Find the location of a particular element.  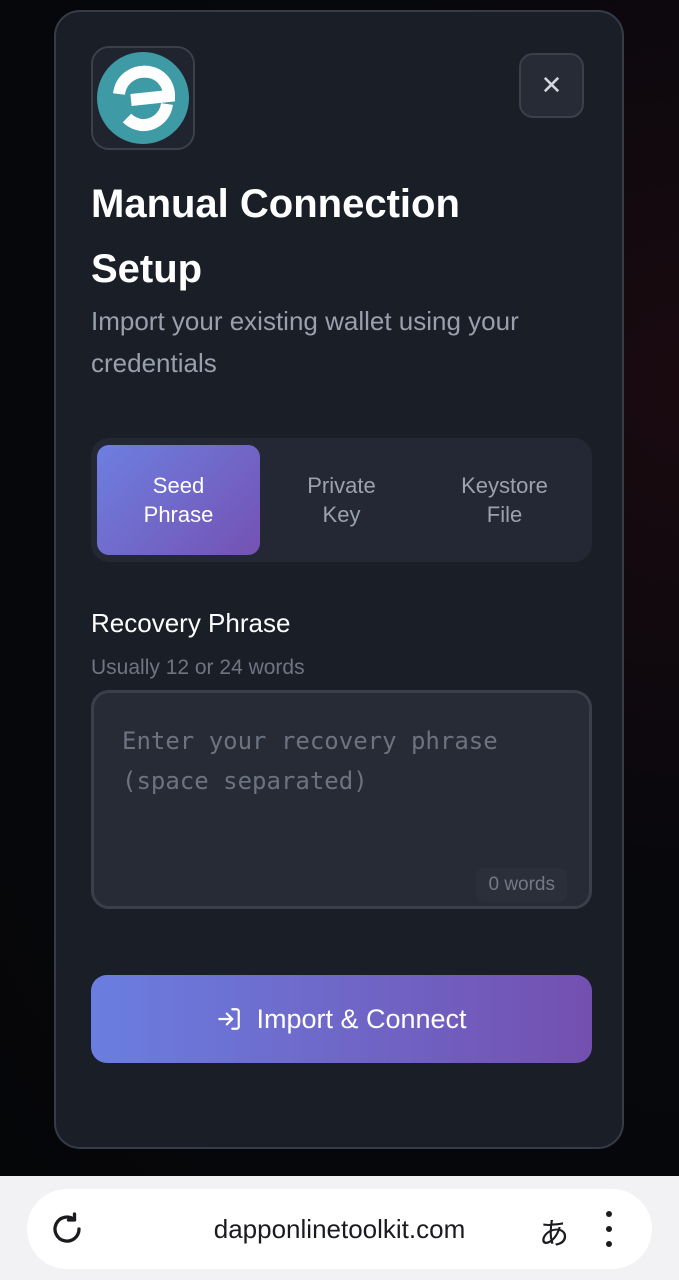

close-icon: ✕ is located at coordinates (551, 85).